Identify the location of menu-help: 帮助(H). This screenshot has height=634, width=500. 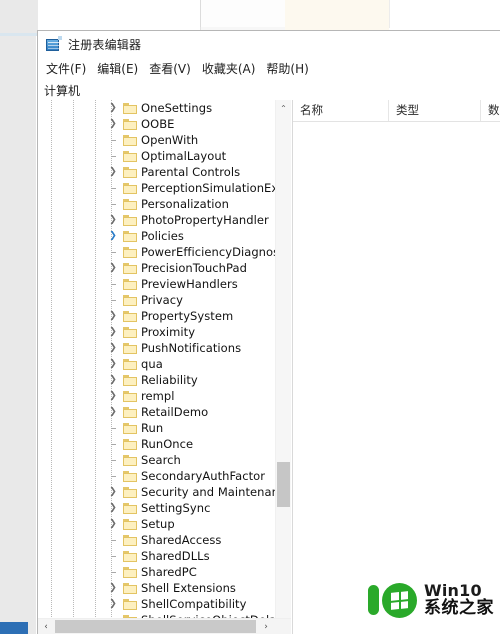
(290, 69).